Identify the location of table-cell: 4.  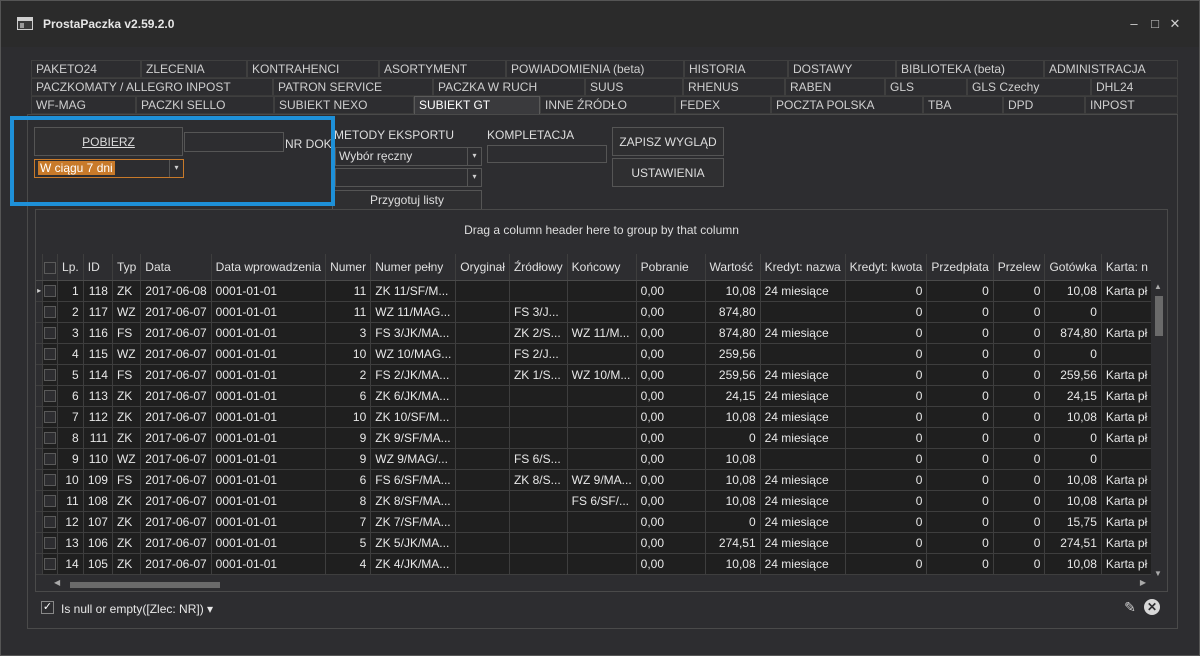
(70, 354).